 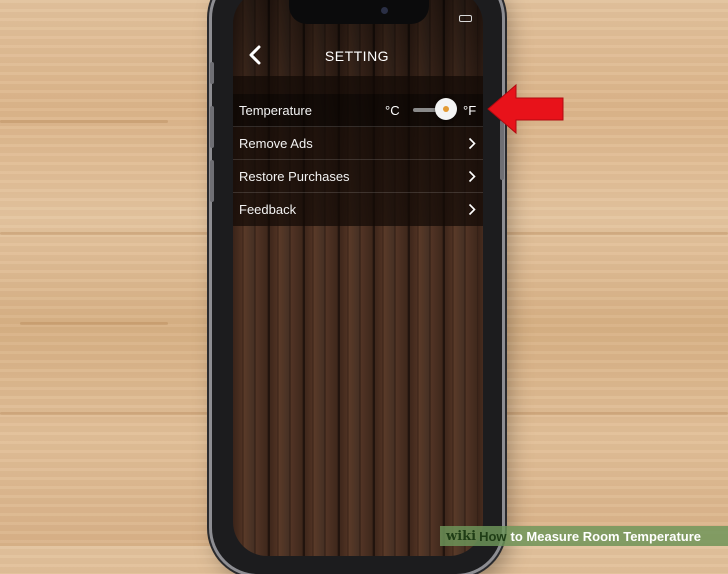 What do you see at coordinates (275, 110) in the screenshot?
I see `settings-row-label: Temperature` at bounding box center [275, 110].